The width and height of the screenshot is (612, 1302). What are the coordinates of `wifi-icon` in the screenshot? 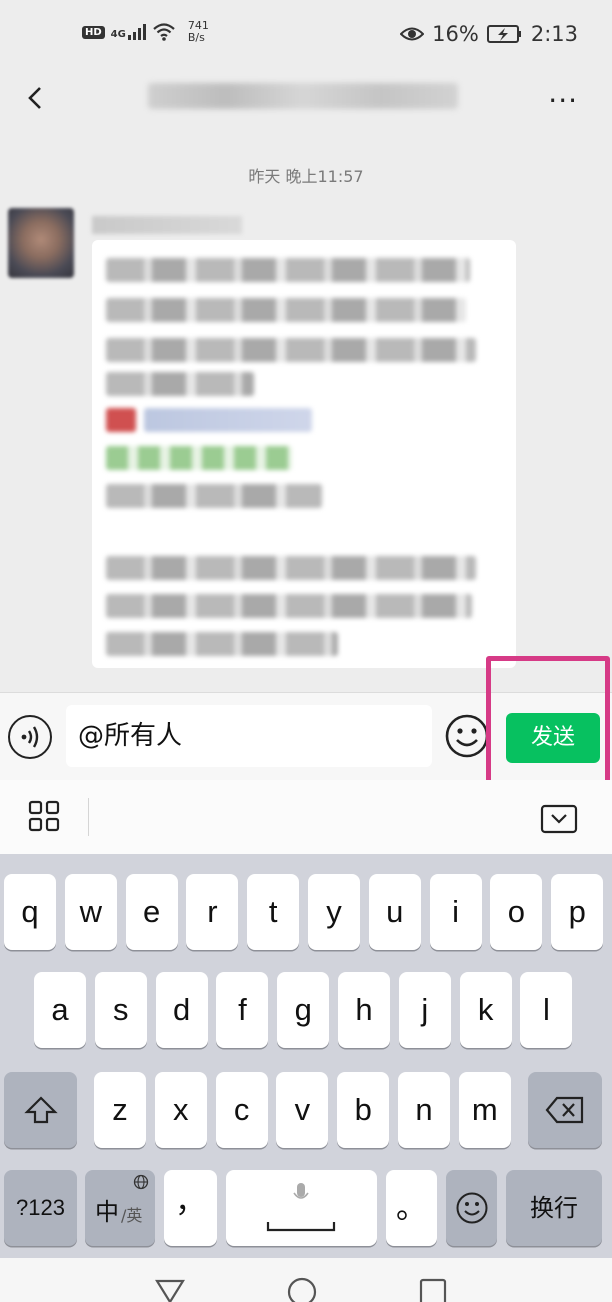 It's located at (164, 32).